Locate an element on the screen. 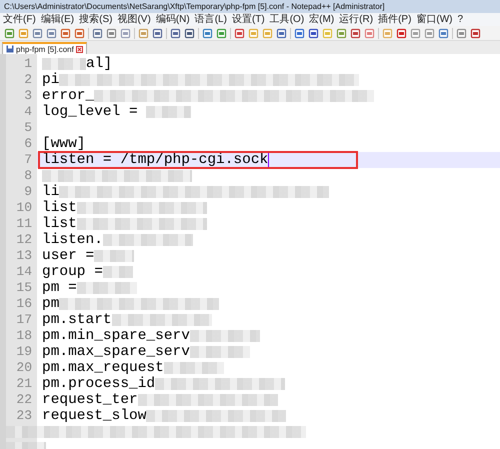 This screenshot has height=449, width=500. line-number: 5 is located at coordinates (28, 128).